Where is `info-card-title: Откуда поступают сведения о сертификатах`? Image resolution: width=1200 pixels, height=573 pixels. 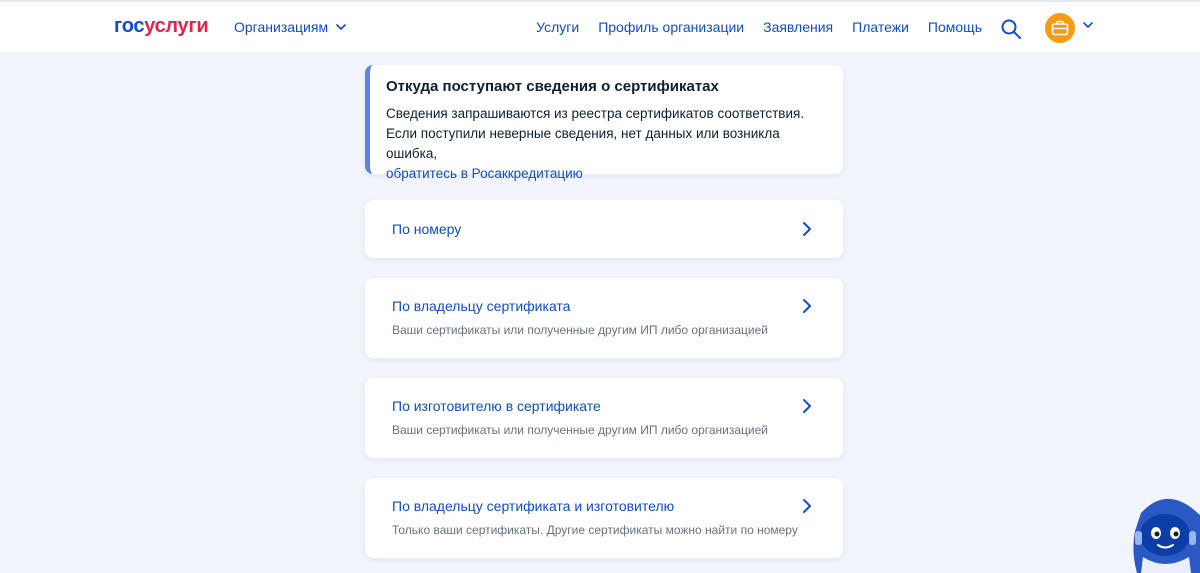 info-card-title: Откуда поступают сведения о сертификатах is located at coordinates (552, 86).